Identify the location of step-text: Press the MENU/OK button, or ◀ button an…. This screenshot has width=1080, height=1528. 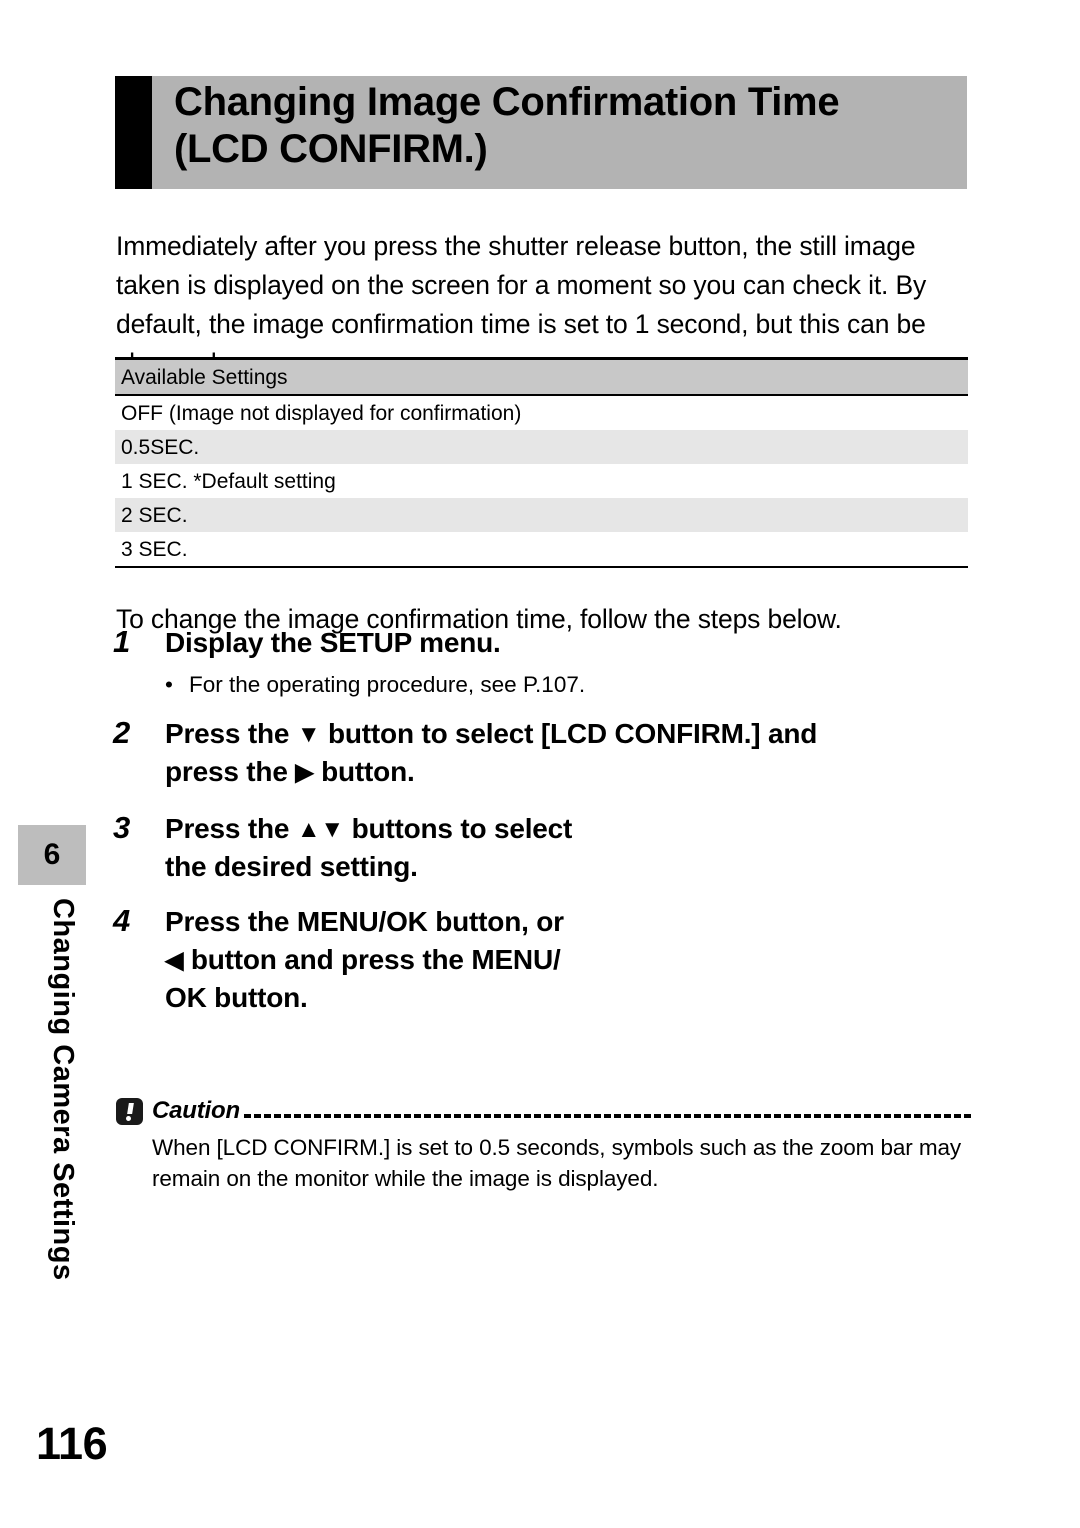
(574, 960).